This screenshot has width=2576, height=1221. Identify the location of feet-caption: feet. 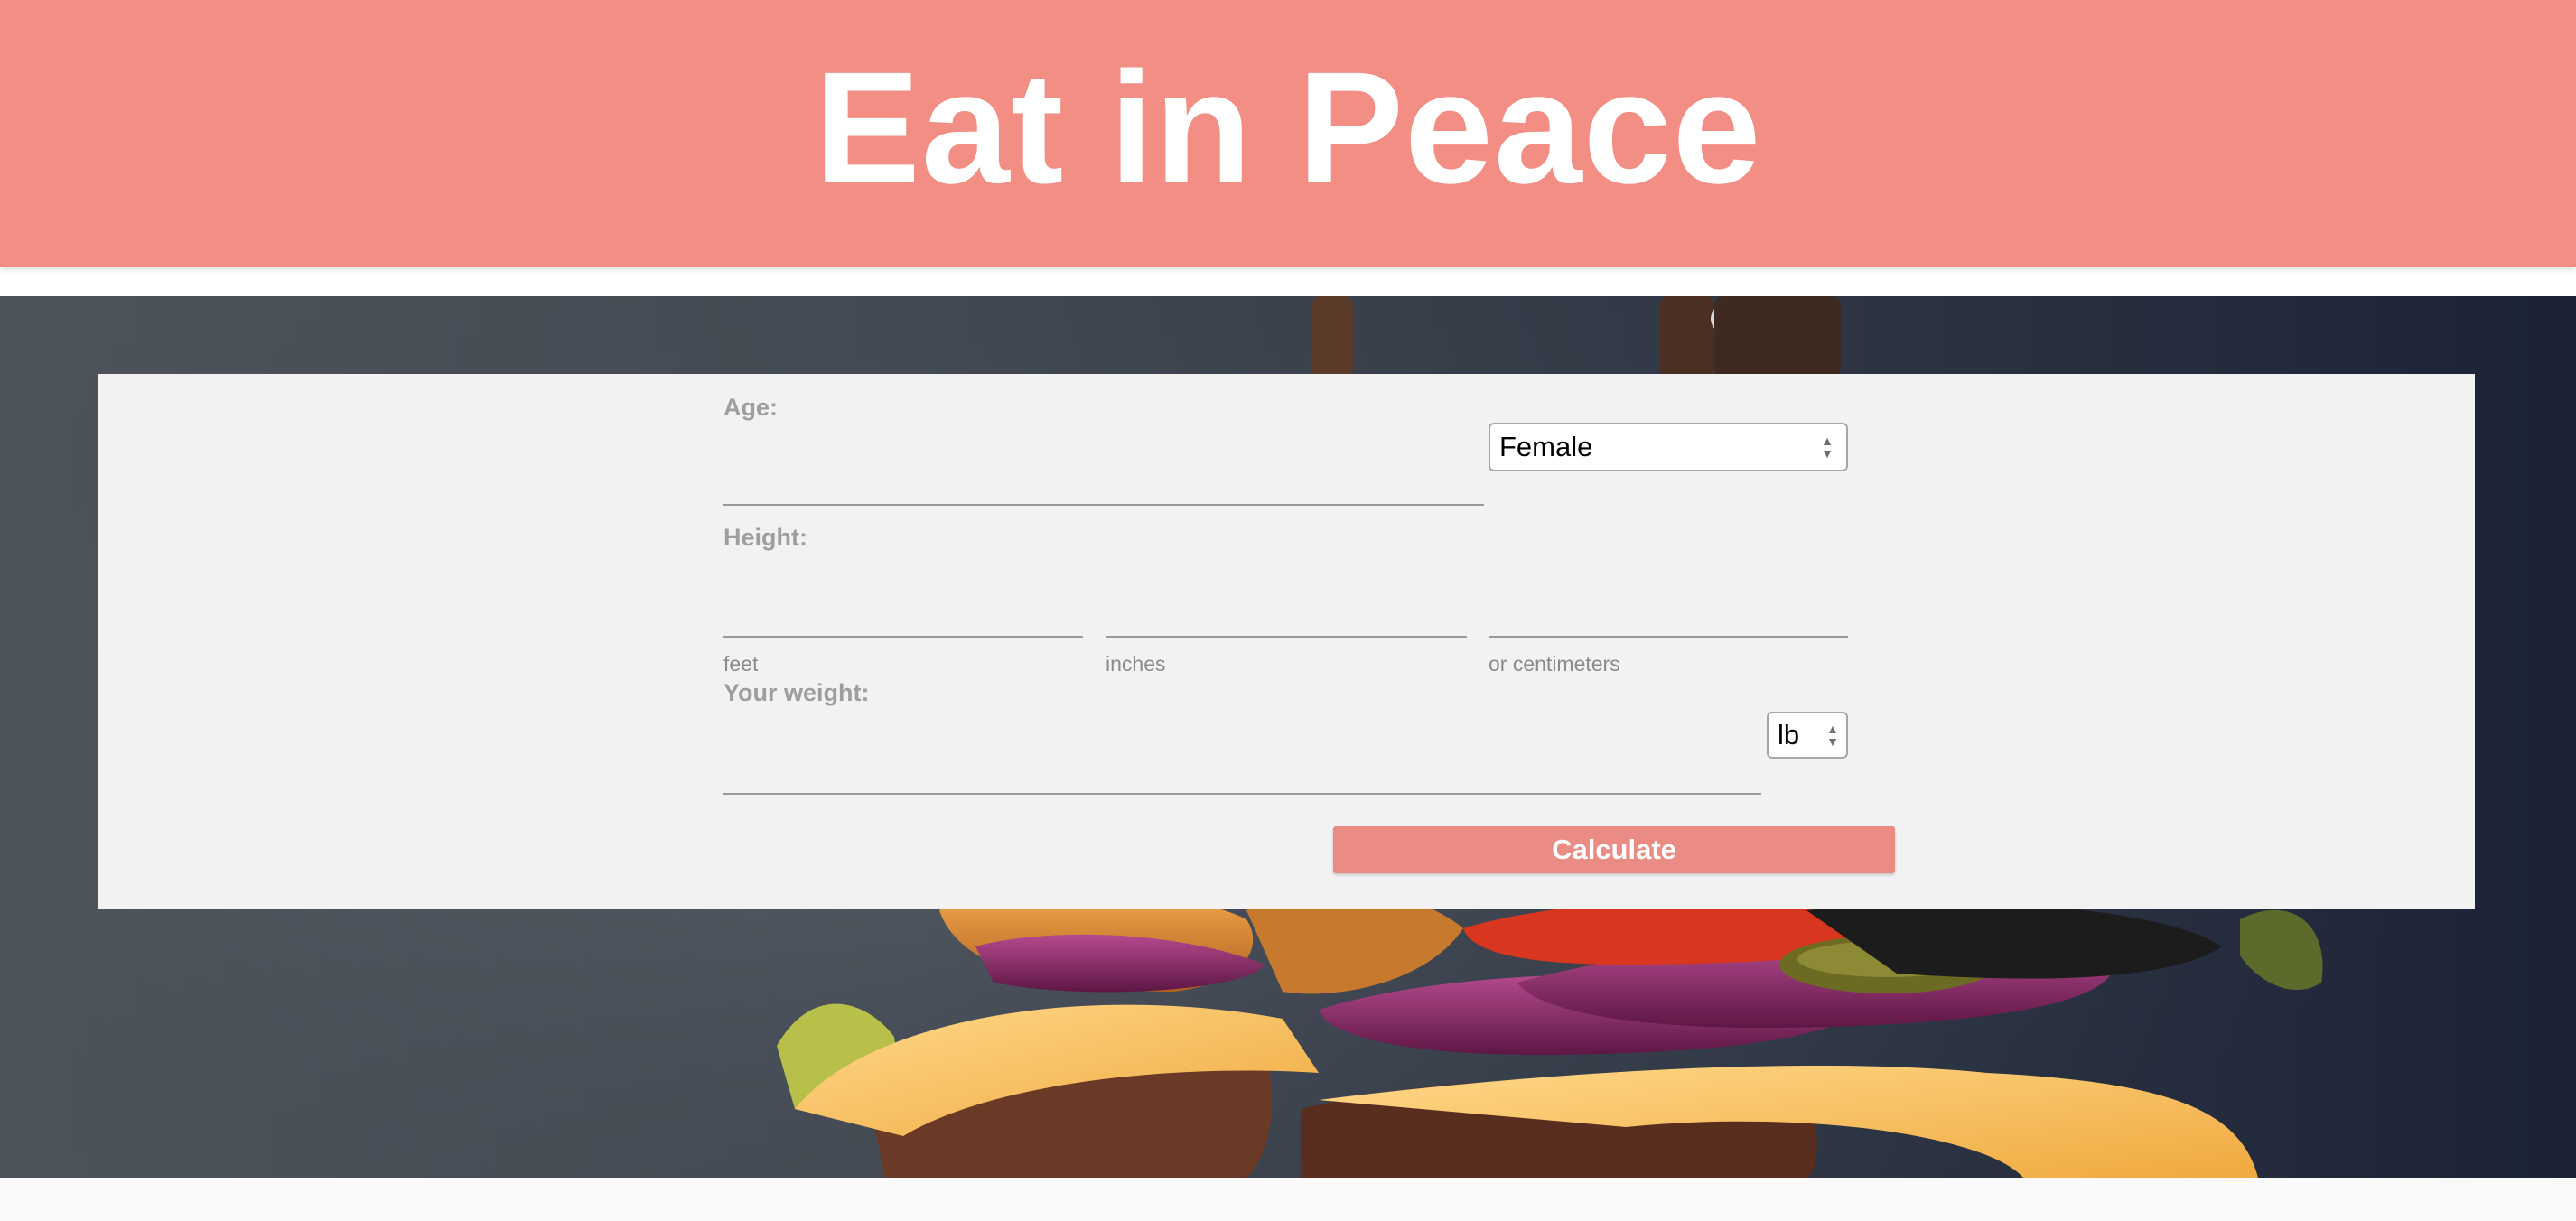
(741, 664).